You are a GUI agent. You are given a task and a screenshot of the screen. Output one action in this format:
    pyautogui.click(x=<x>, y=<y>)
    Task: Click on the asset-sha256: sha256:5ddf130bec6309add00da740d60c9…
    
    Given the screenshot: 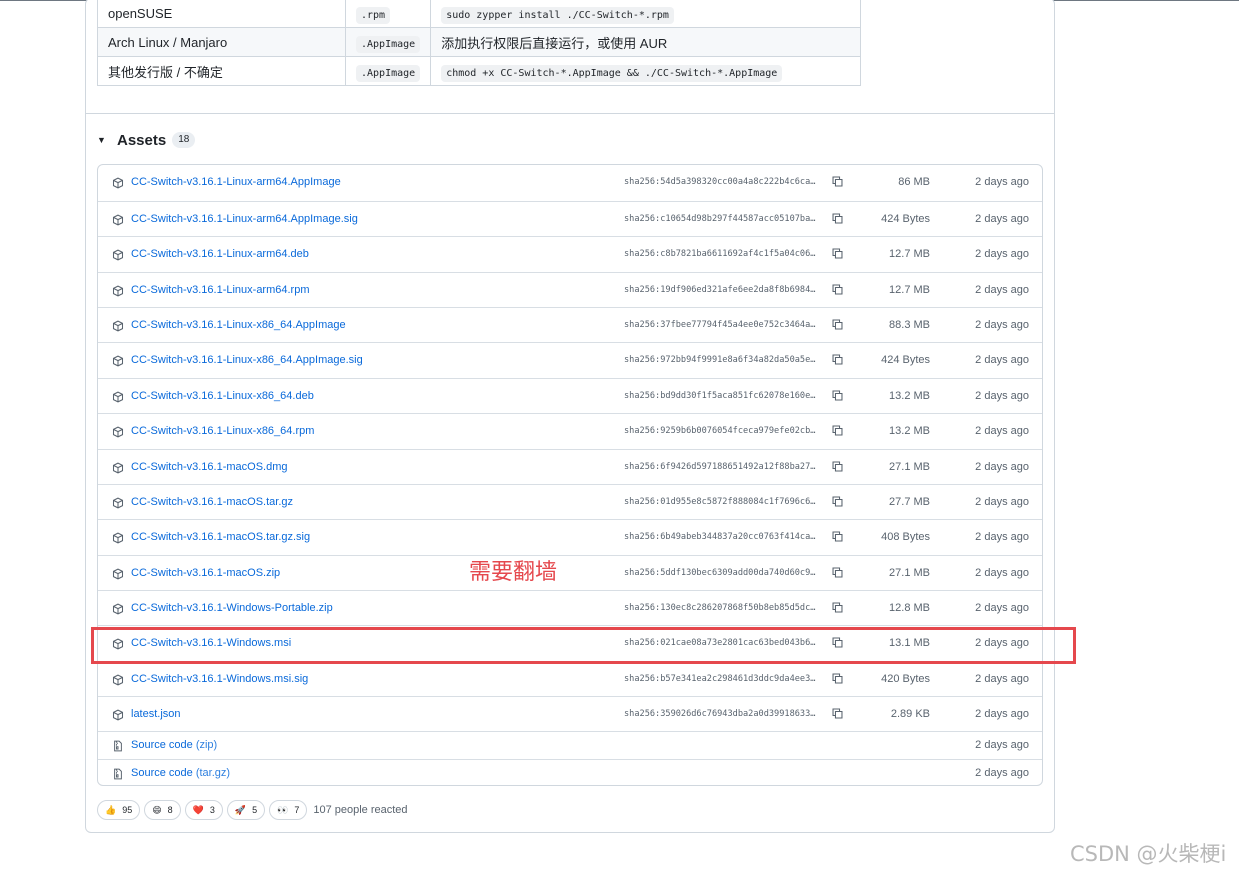 What is the action you would take?
    pyautogui.click(x=720, y=573)
    